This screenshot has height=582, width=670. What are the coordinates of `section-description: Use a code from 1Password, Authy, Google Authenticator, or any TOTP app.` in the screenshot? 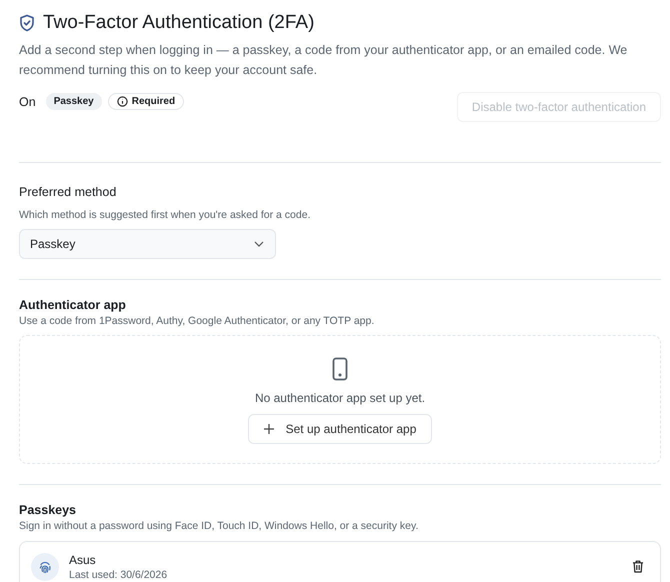 It's located at (197, 321).